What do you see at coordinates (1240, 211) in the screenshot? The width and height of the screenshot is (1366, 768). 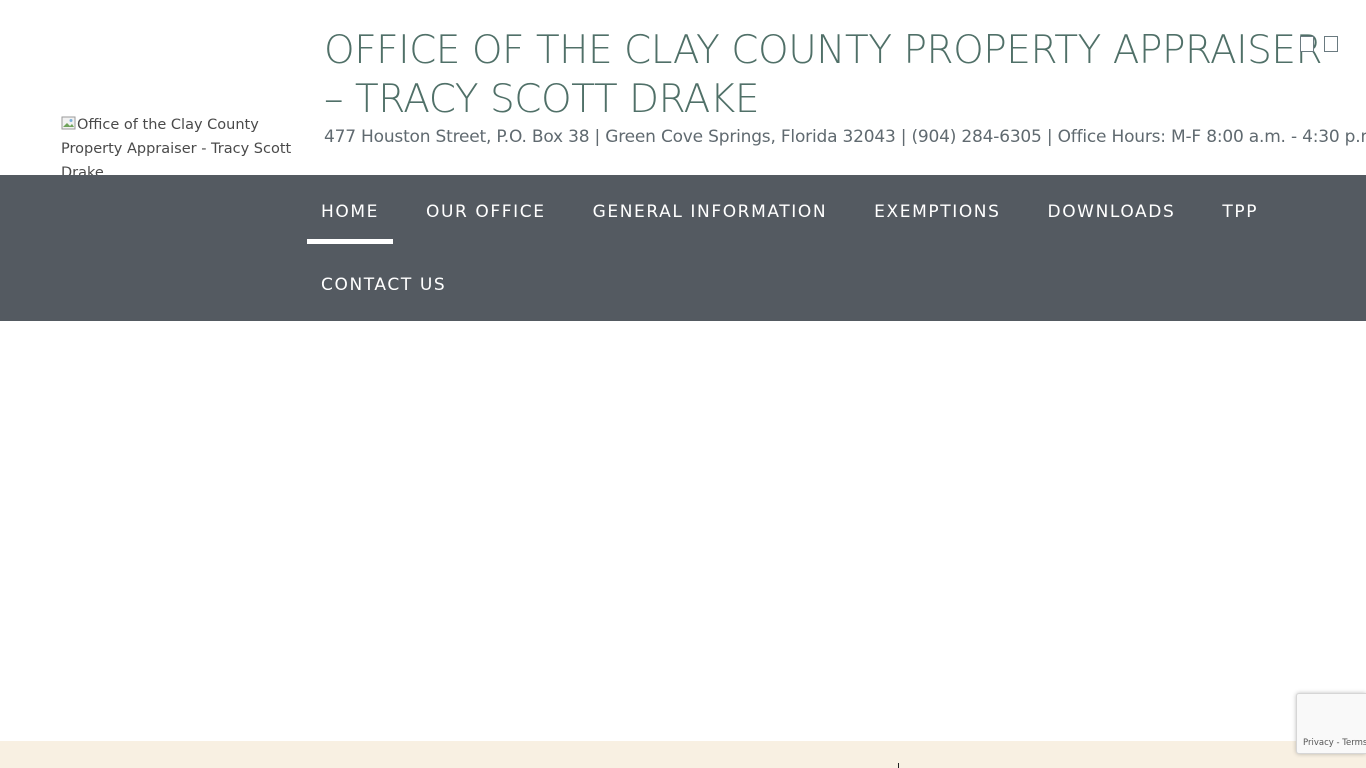 I see `nav-item-tpp: TPP` at bounding box center [1240, 211].